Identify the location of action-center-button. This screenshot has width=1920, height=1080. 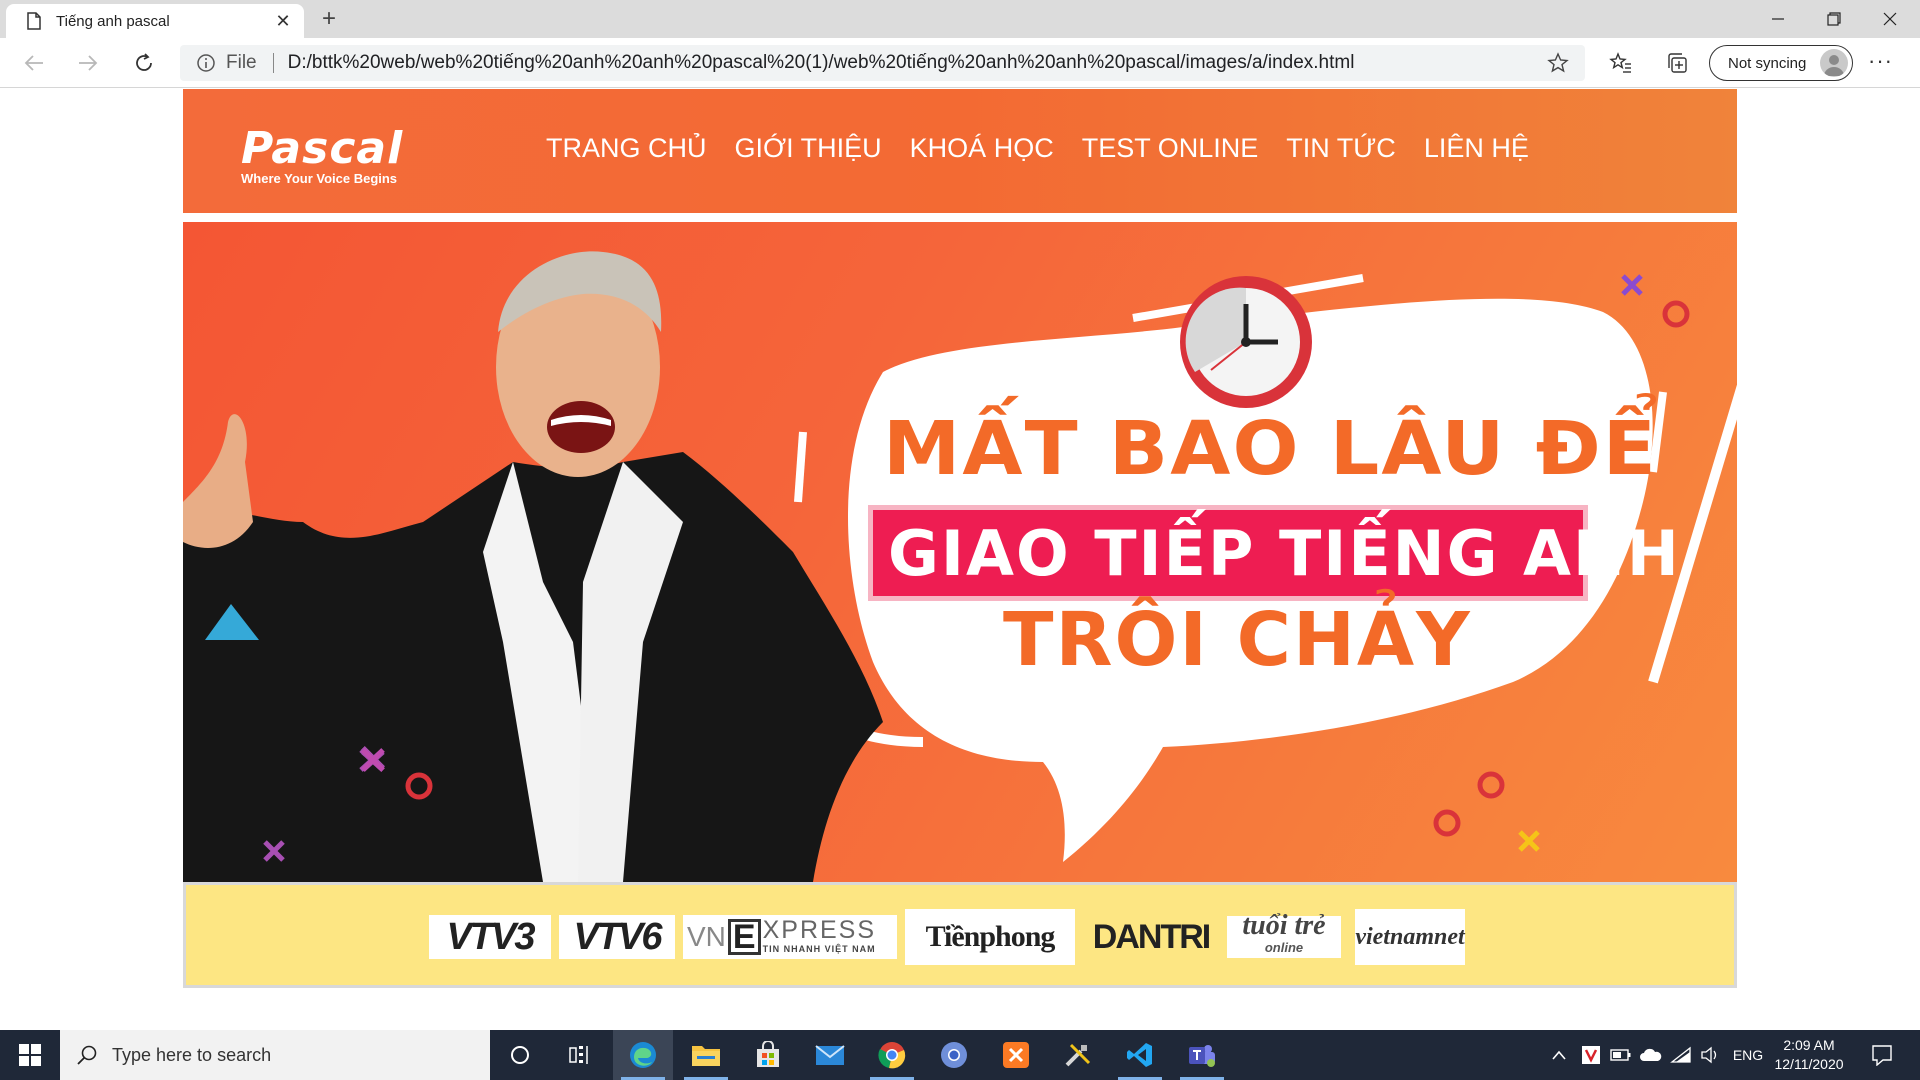
(1882, 1055).